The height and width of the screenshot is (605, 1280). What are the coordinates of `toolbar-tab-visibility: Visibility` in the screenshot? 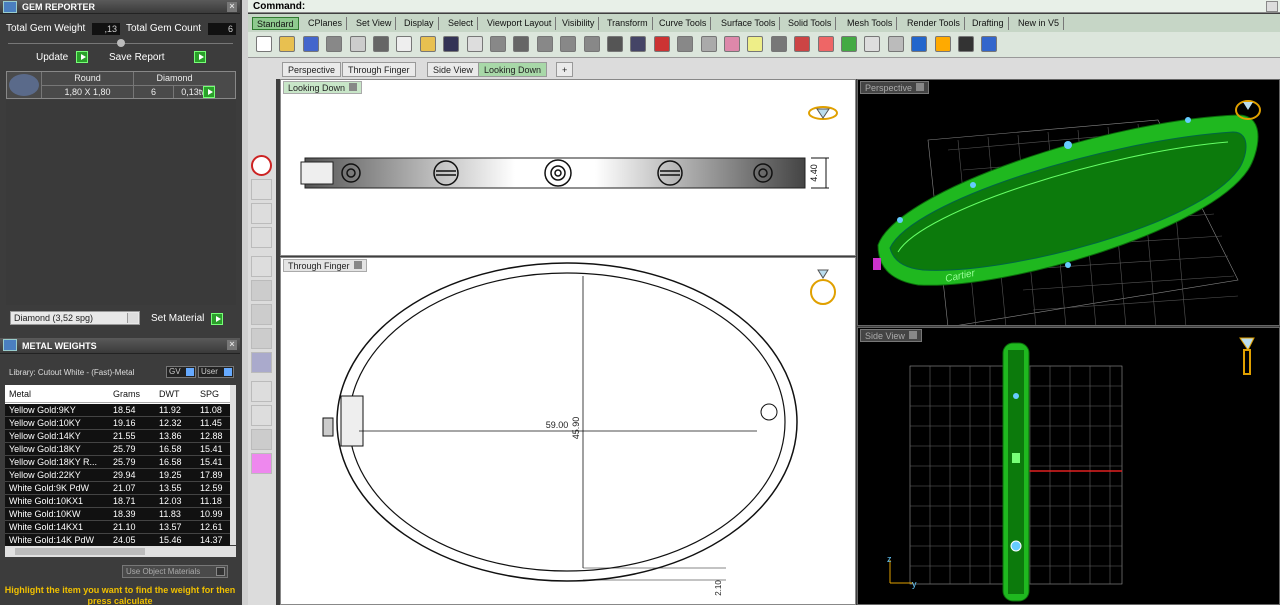 It's located at (579, 23).